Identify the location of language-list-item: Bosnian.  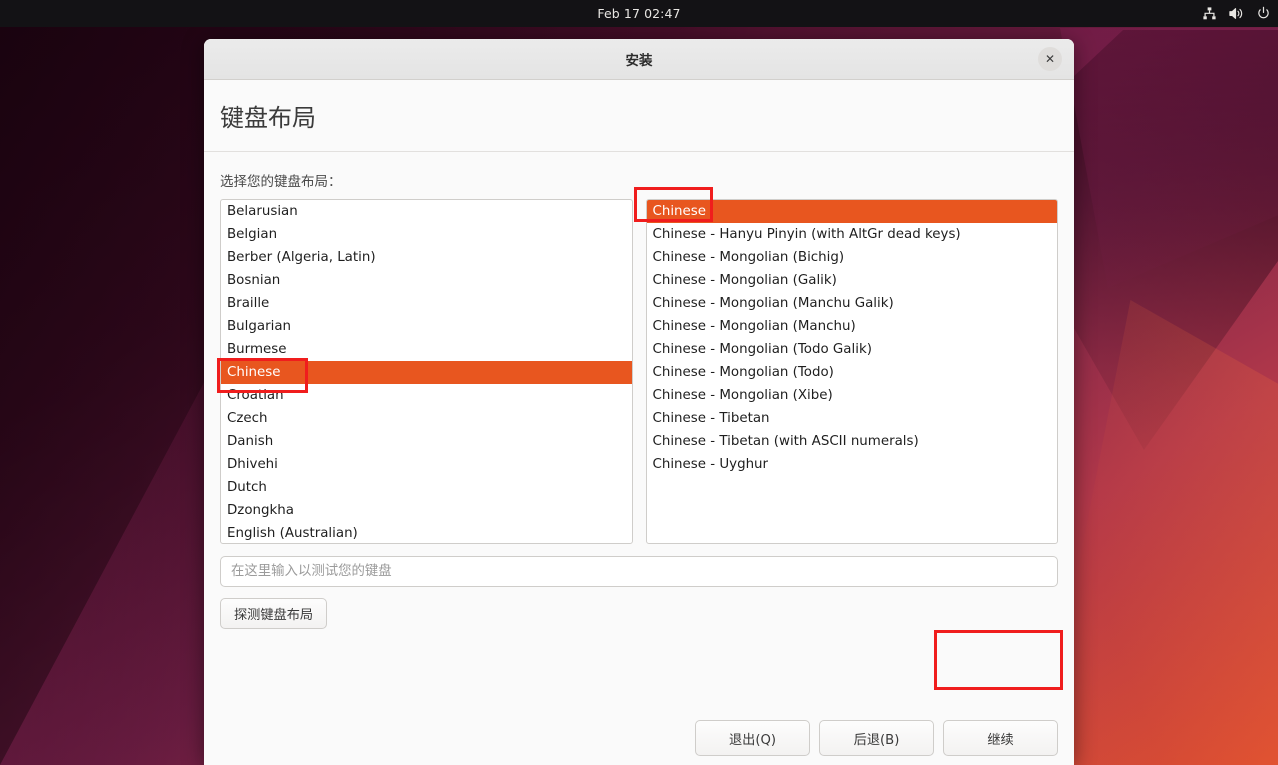
(426, 280).